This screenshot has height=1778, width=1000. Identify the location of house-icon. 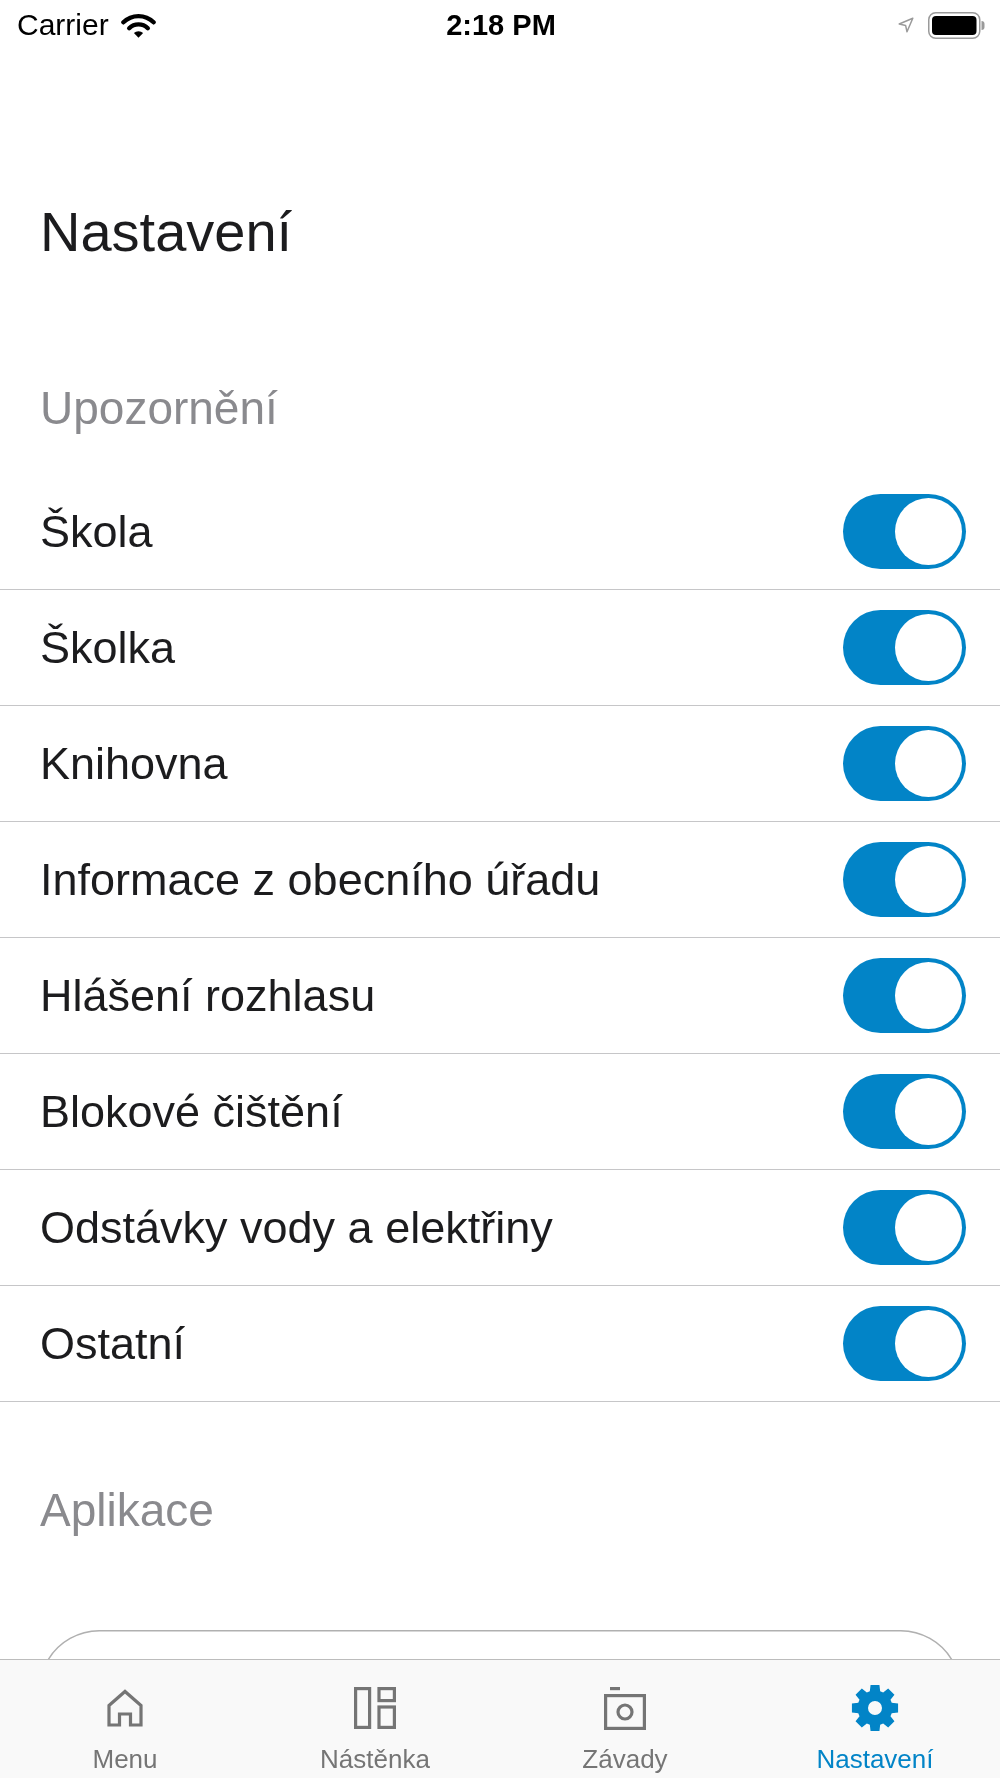
(125, 1708).